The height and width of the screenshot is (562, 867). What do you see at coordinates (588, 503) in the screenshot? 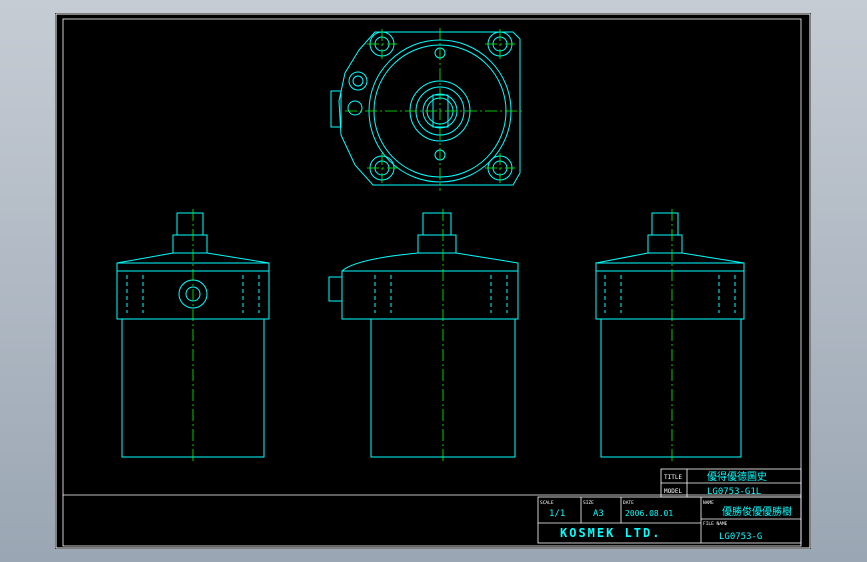
I see `size-label: SIZE` at bounding box center [588, 503].